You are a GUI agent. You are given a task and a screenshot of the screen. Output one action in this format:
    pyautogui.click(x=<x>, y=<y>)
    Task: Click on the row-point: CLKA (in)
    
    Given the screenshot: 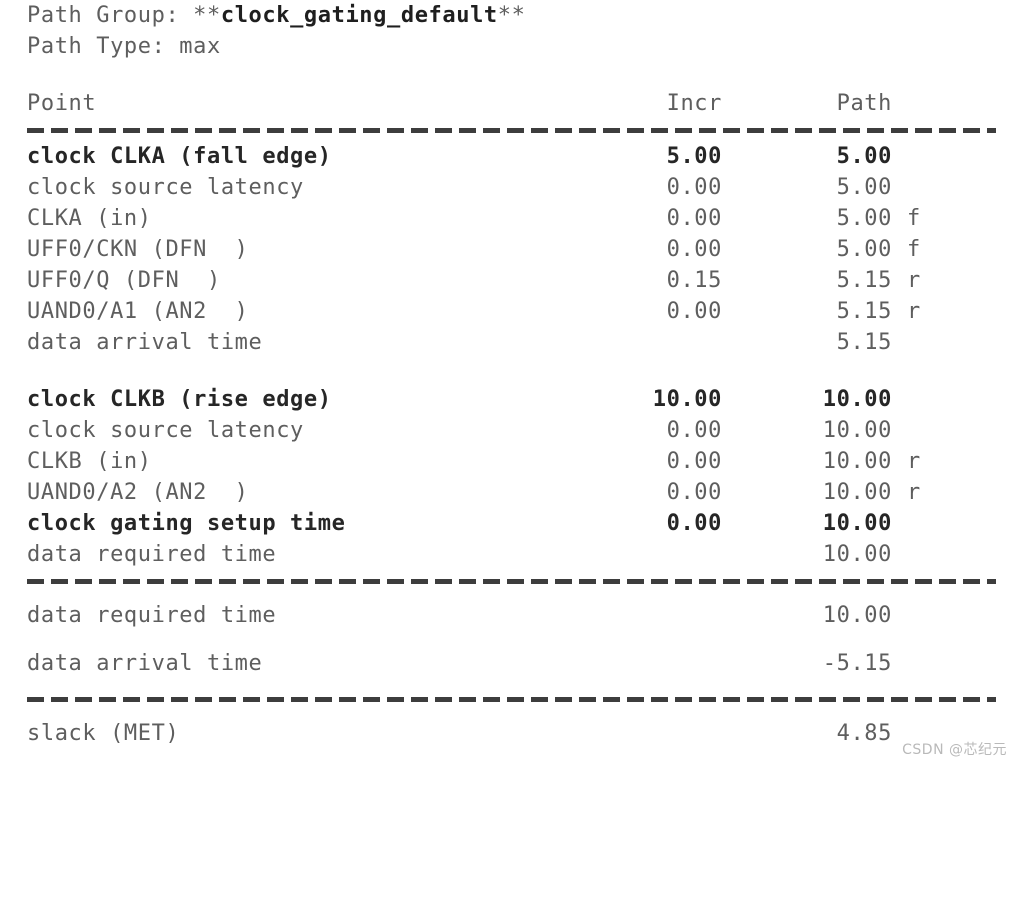 What is the action you would take?
    pyautogui.click(x=89, y=218)
    